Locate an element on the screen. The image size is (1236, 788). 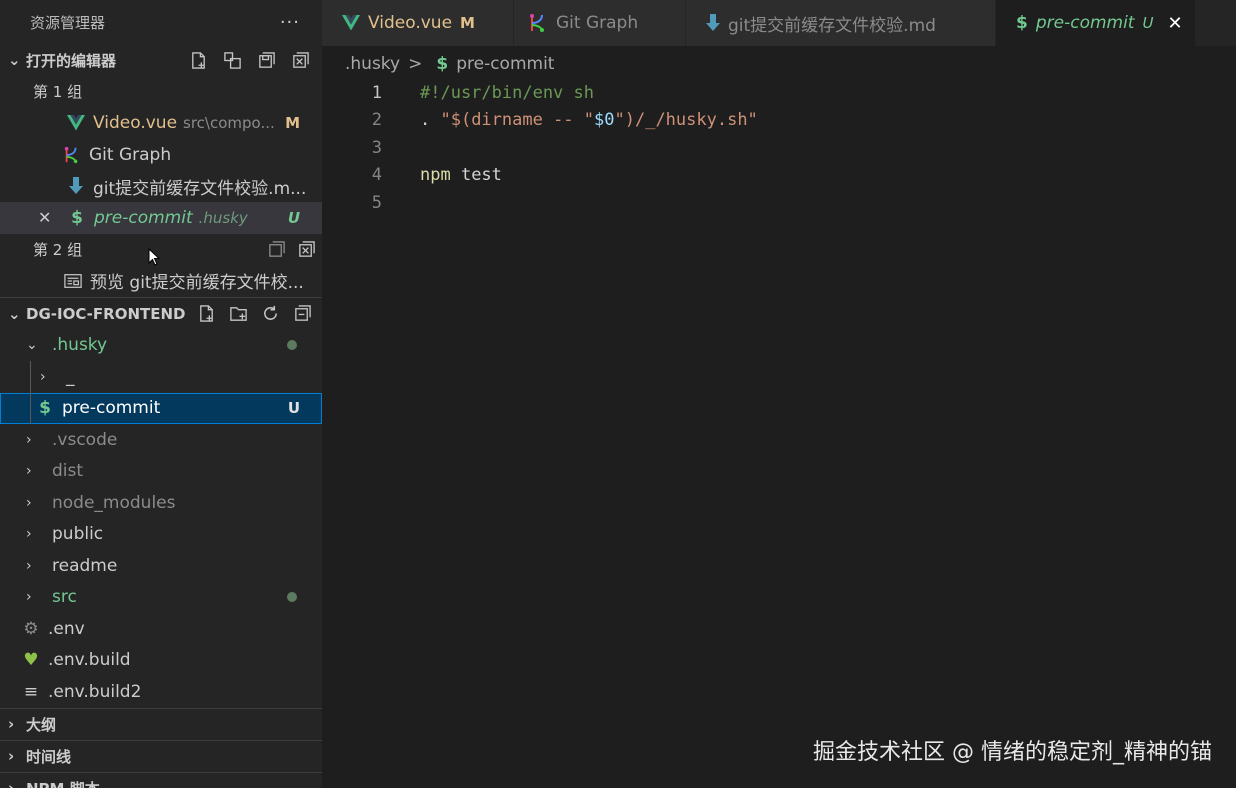
preview-icon is located at coordinates (73, 281).